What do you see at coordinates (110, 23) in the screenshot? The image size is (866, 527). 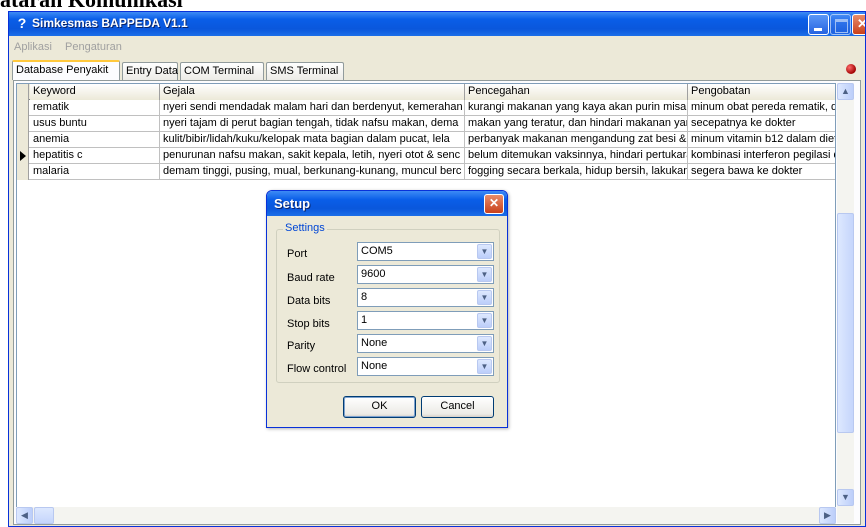 I see `window-title: Simkesmas BAPPEDA V1.1` at bounding box center [110, 23].